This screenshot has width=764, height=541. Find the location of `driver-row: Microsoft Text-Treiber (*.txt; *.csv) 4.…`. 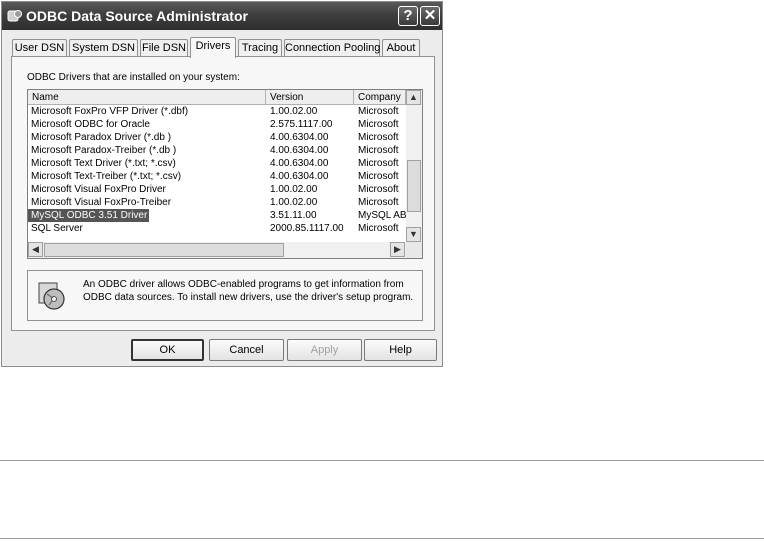

driver-row: Microsoft Text-Treiber (*.txt; *.csv) 4.… is located at coordinates (217, 176).